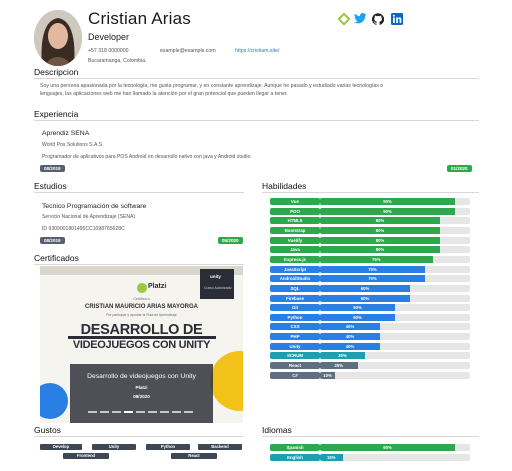  I want to click on skill-progress-fill: 50%, so click(357, 308).